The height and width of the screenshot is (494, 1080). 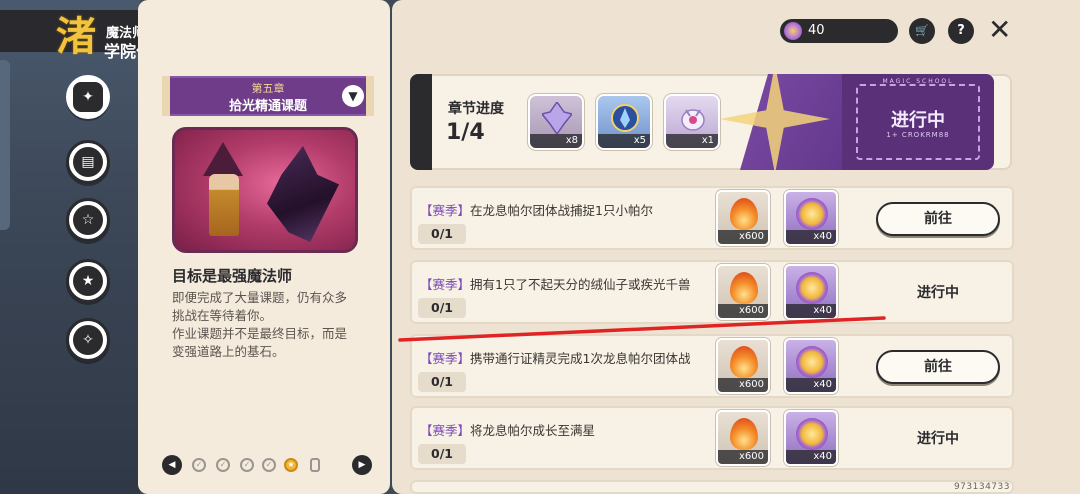 I want to click on chapter-status-stamp: MAGIC SCHOOL 进行中 1+ CROKRM88, so click(x=918, y=122).